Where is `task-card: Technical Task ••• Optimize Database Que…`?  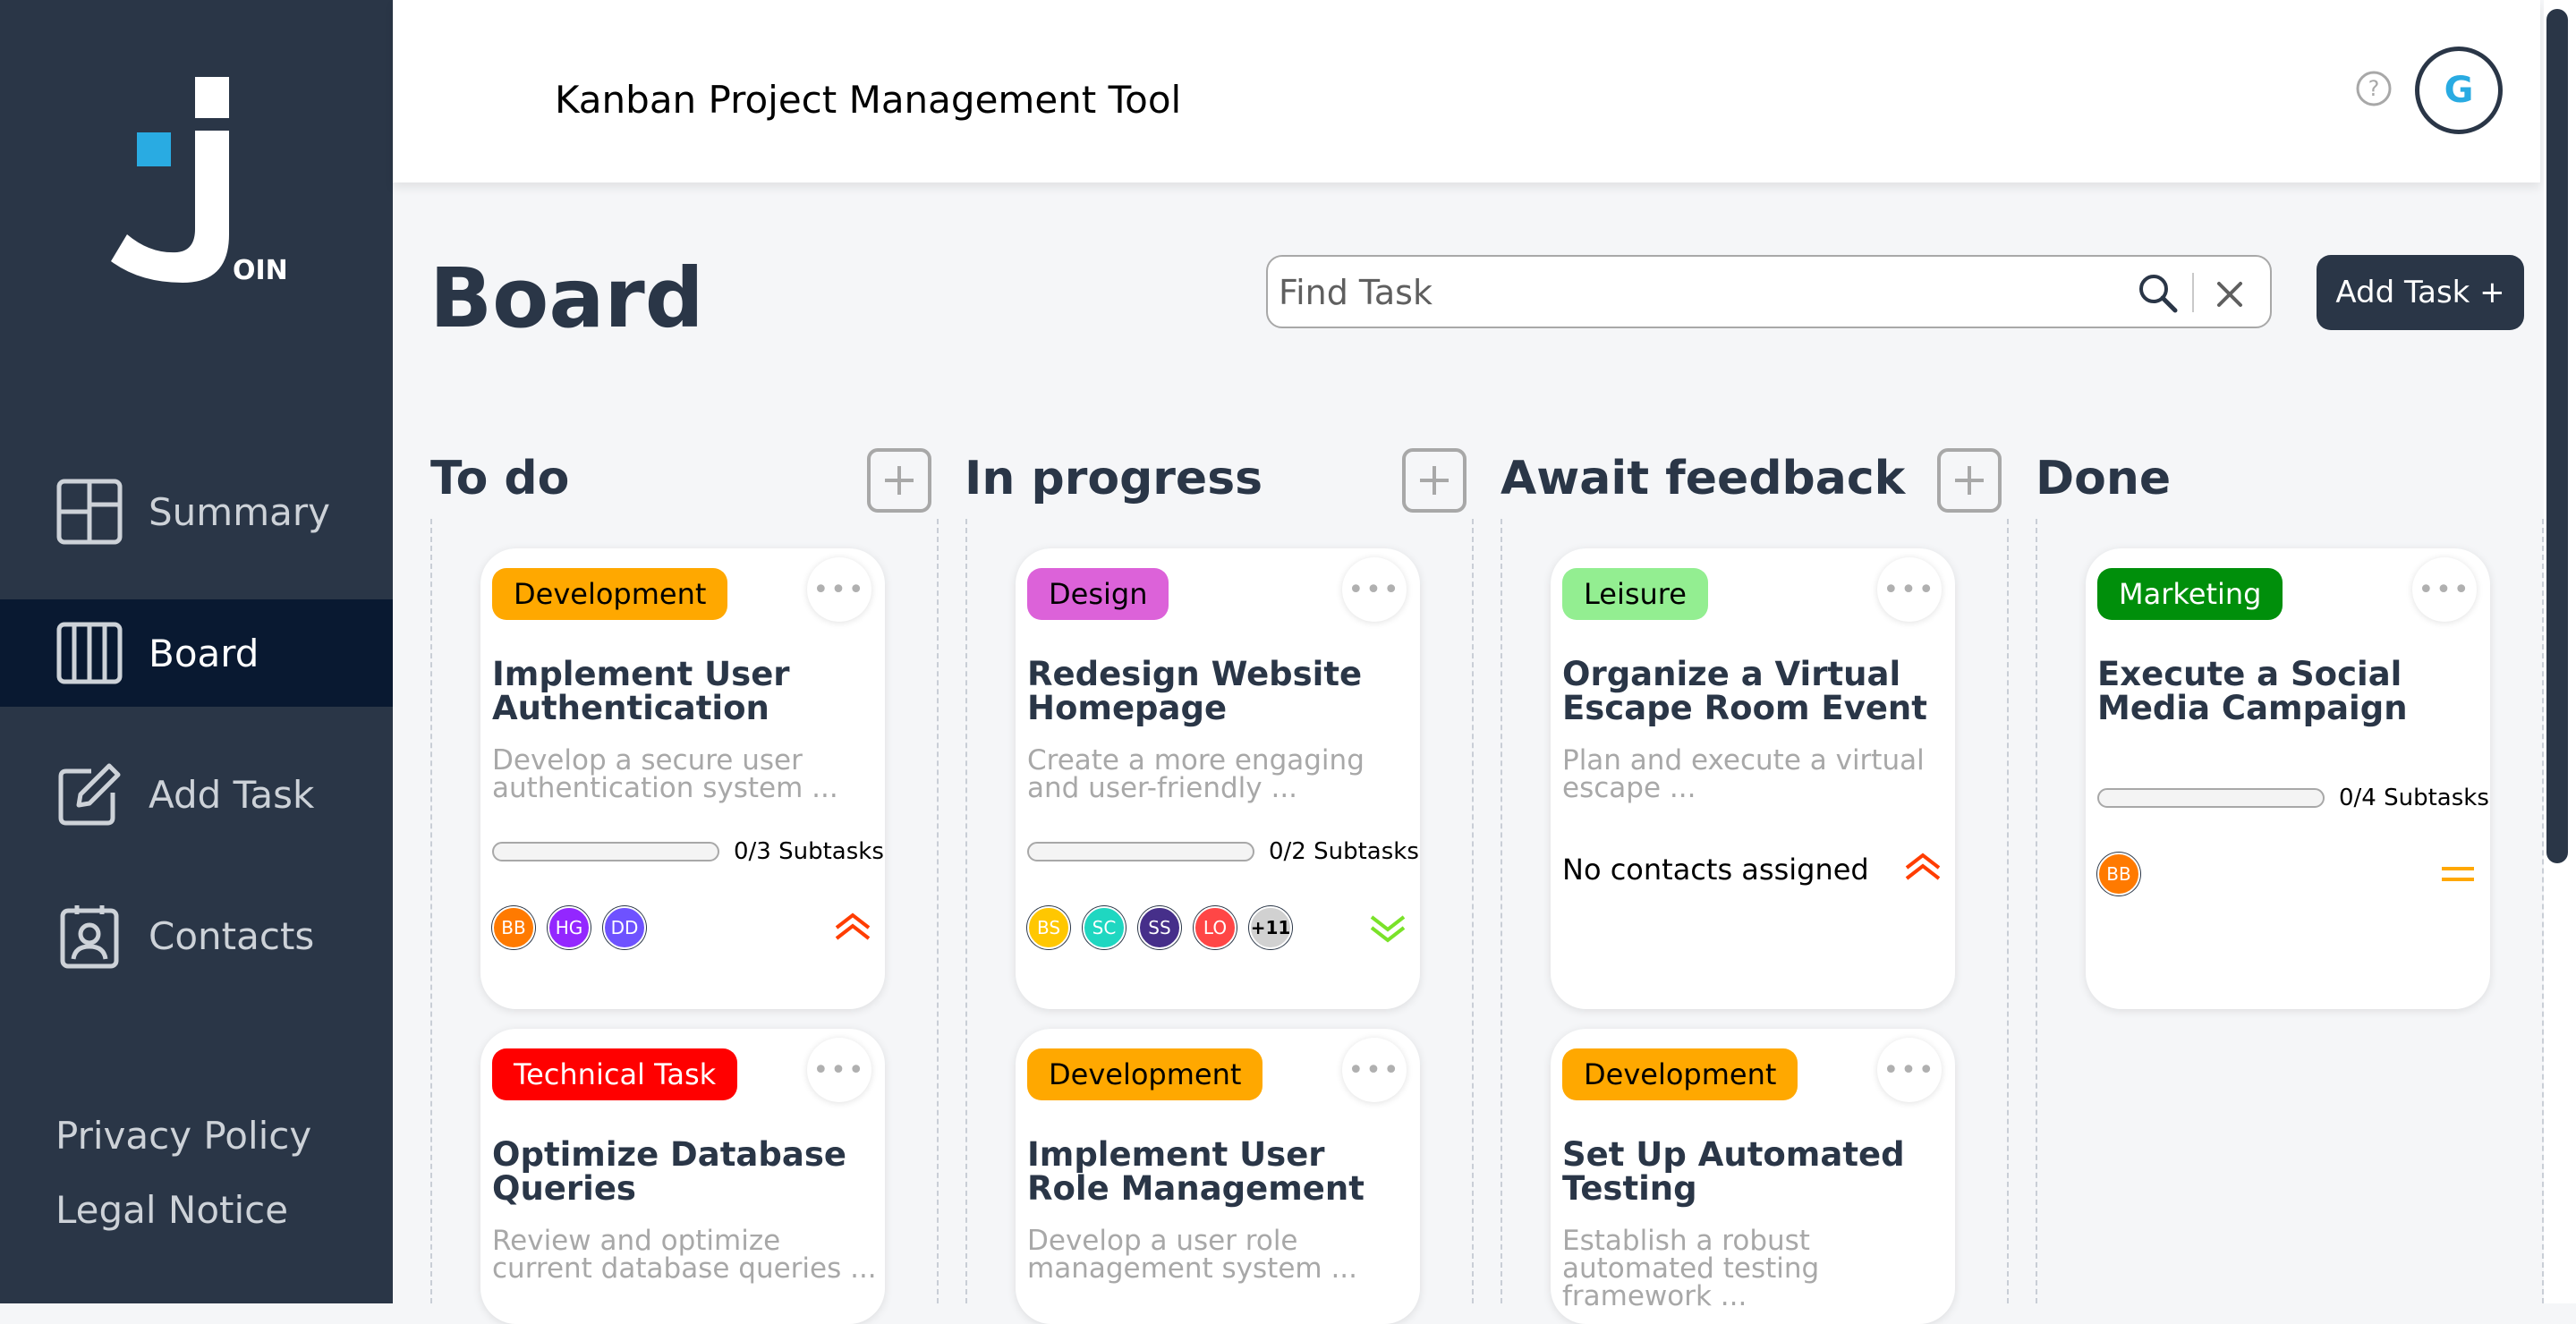
task-card: Technical Task ••• Optimize Database Que… is located at coordinates (682, 1176).